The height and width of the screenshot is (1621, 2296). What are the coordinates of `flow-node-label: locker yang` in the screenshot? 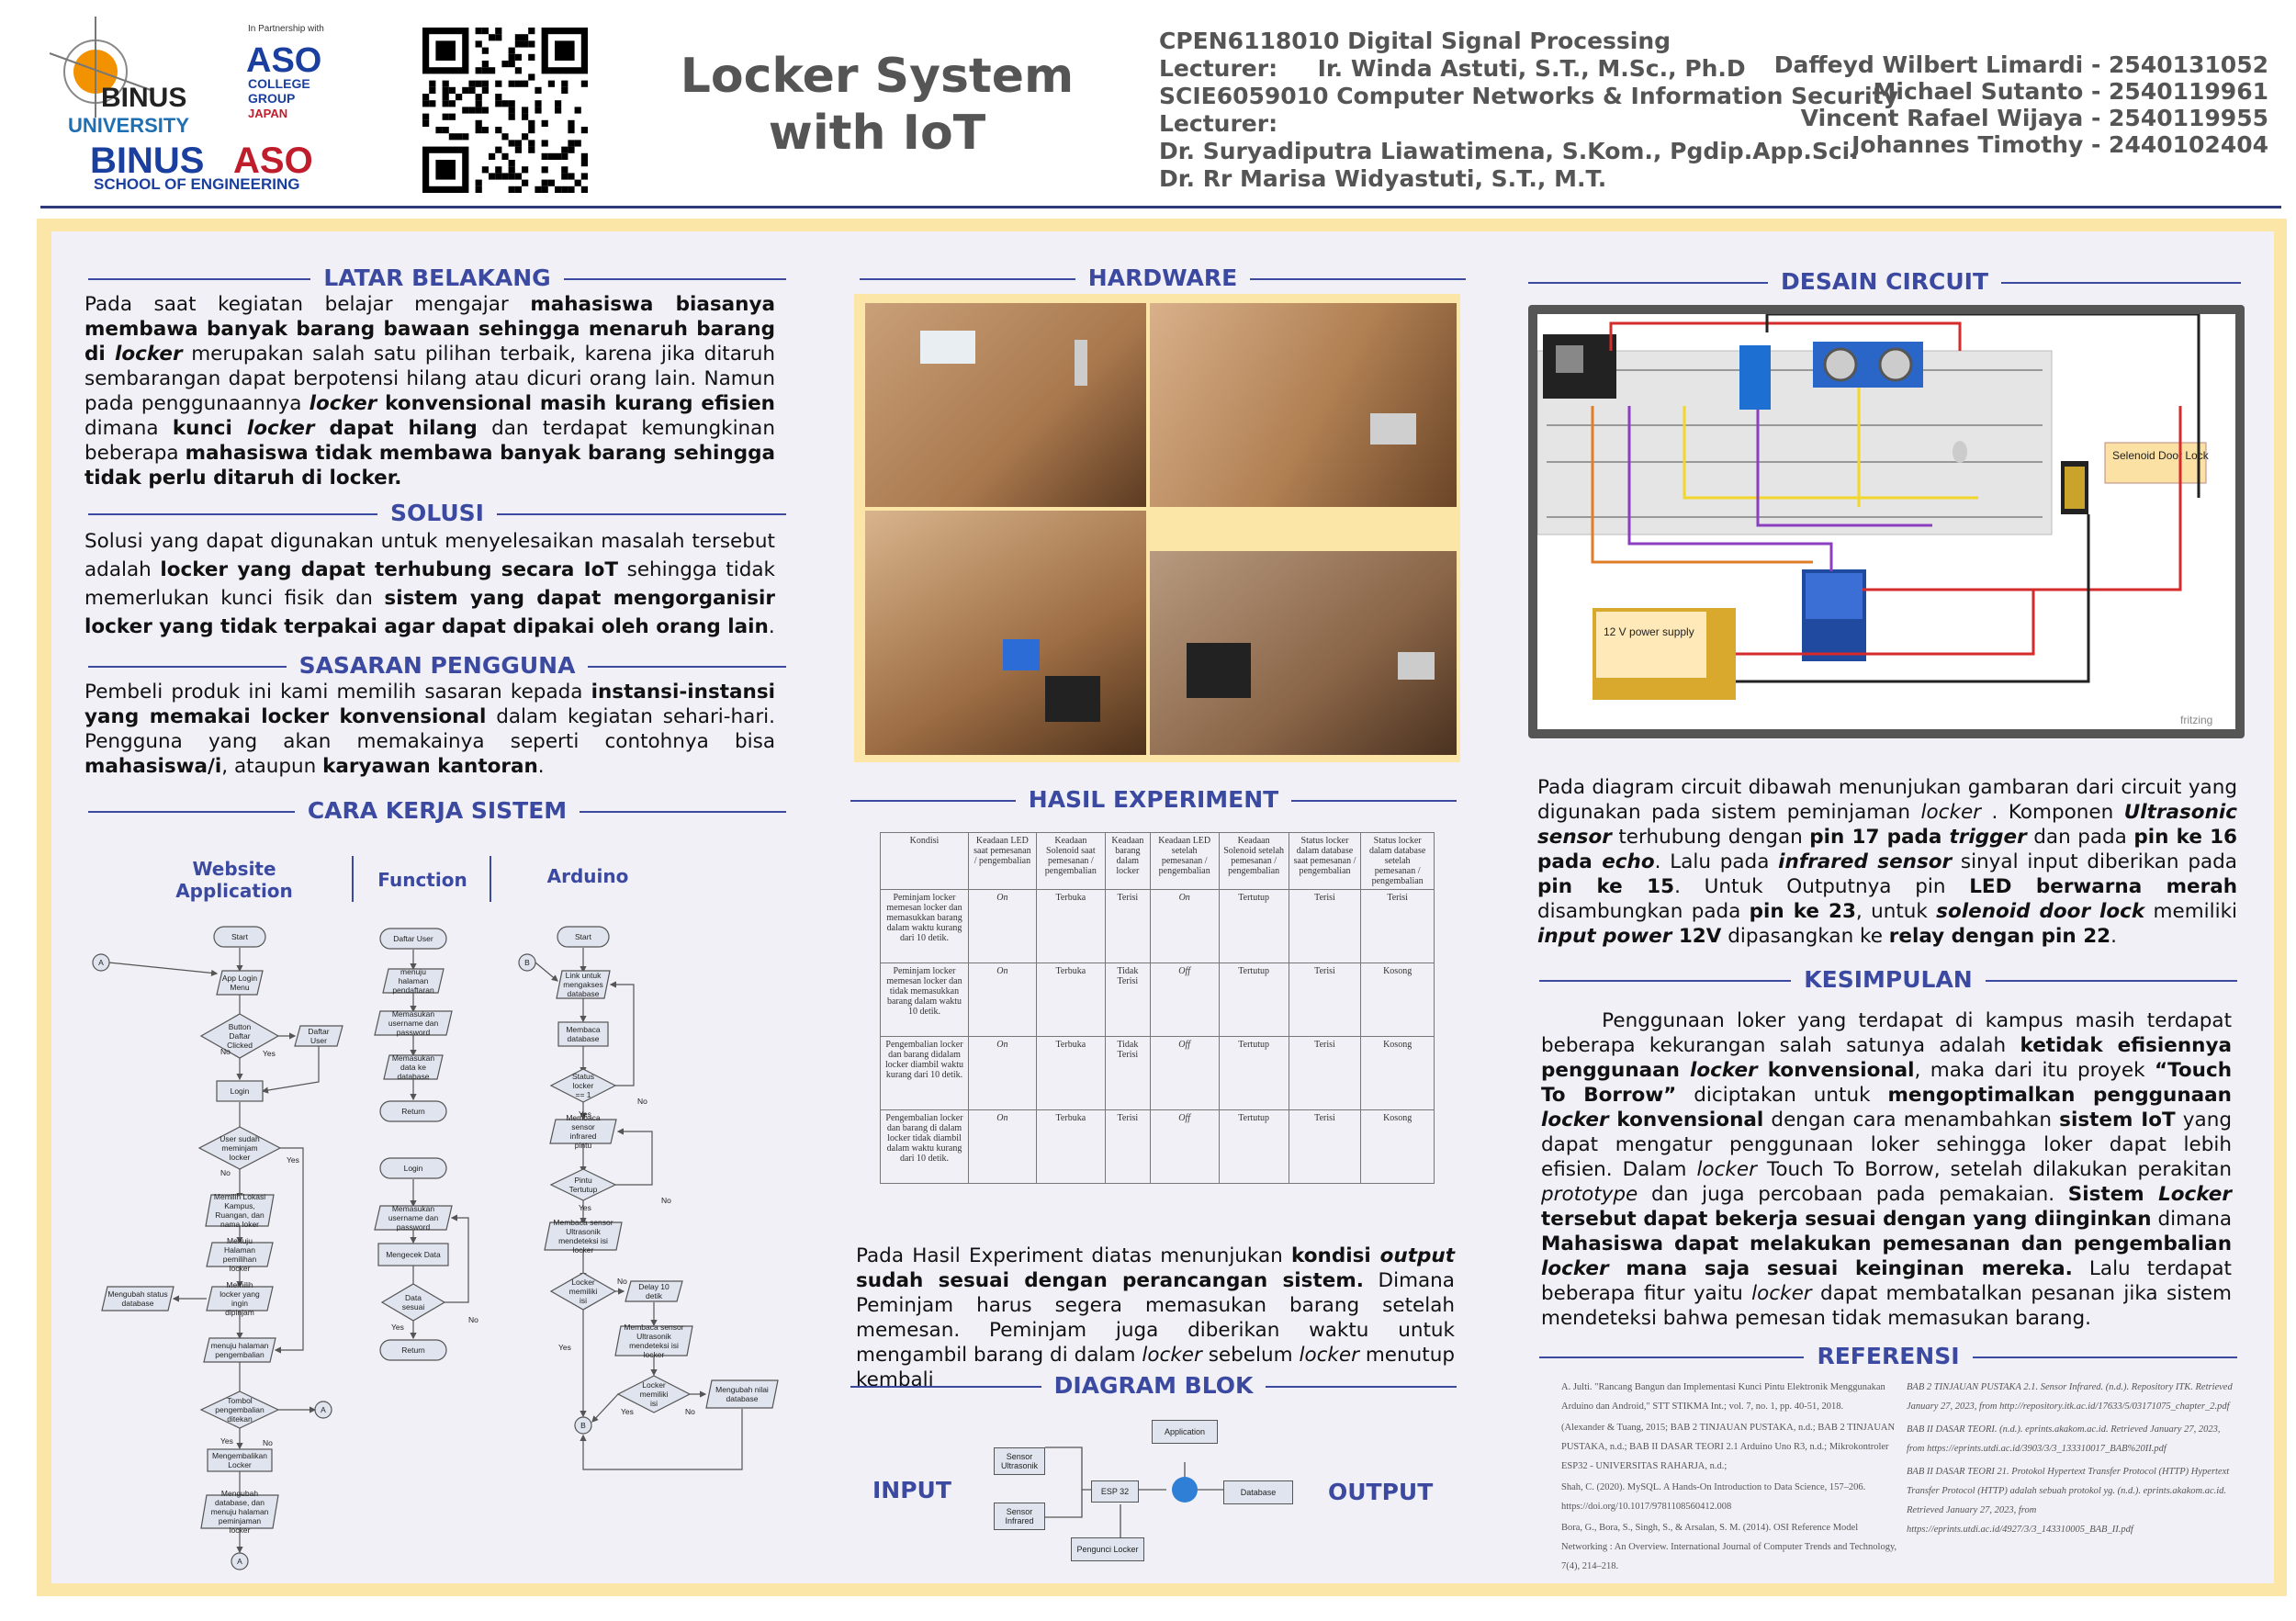 It's located at (239, 1294).